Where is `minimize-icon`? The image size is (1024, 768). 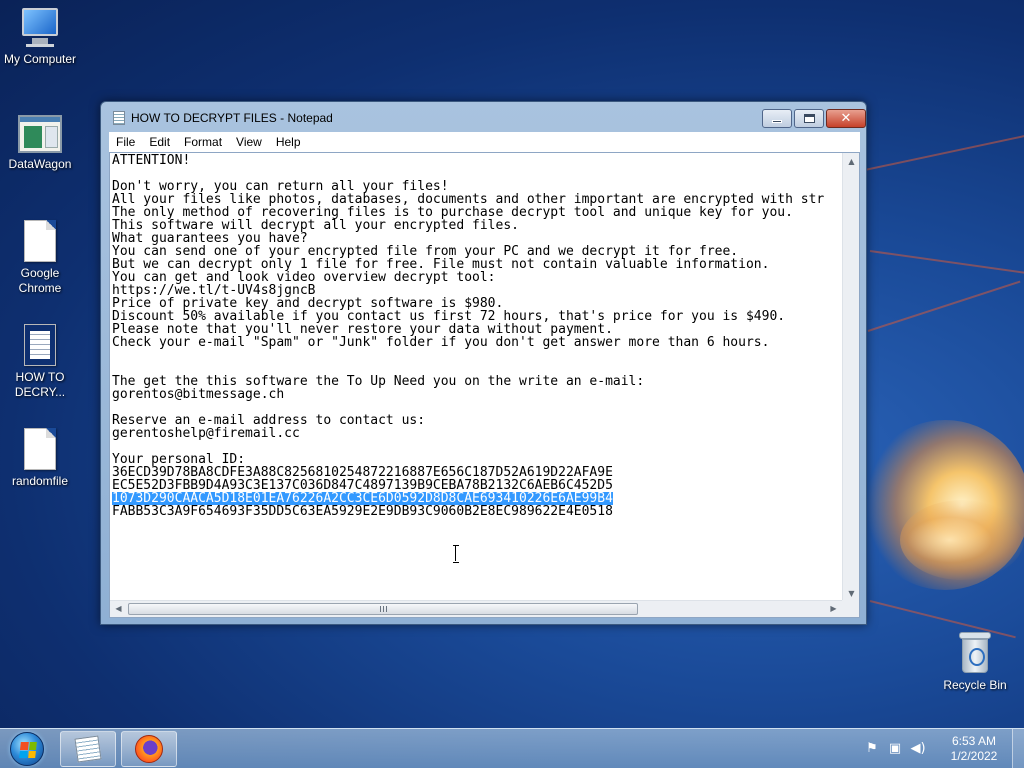
minimize-icon is located at coordinates (777, 121).